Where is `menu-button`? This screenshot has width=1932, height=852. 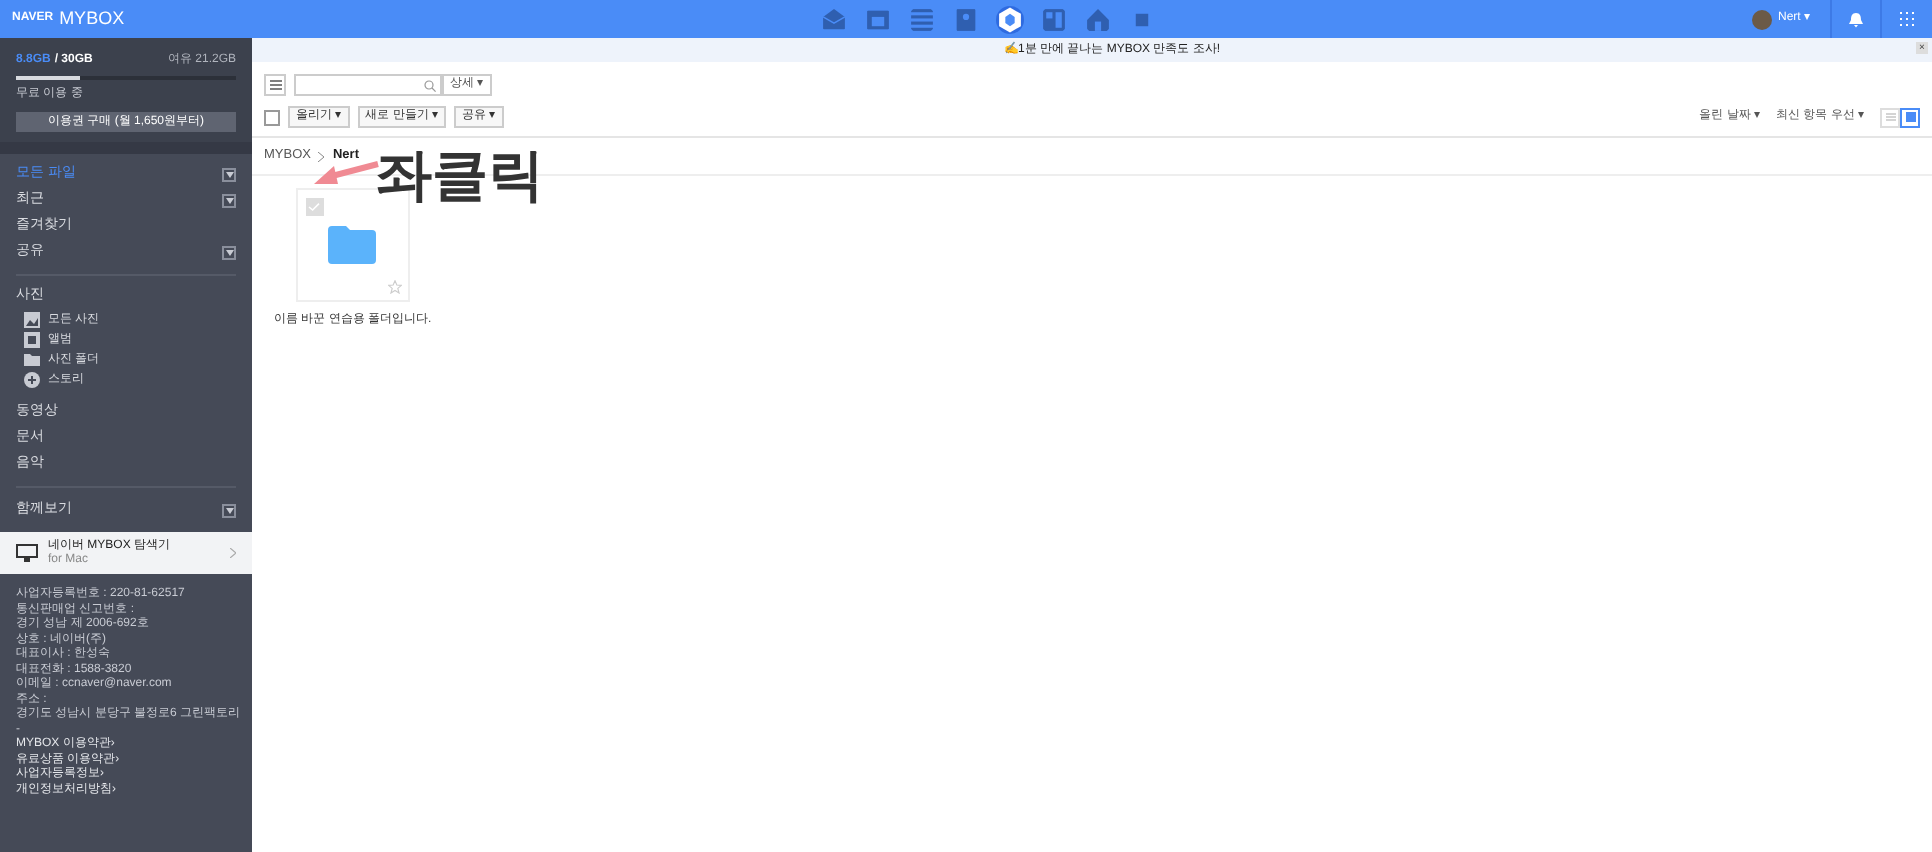 menu-button is located at coordinates (275, 85).